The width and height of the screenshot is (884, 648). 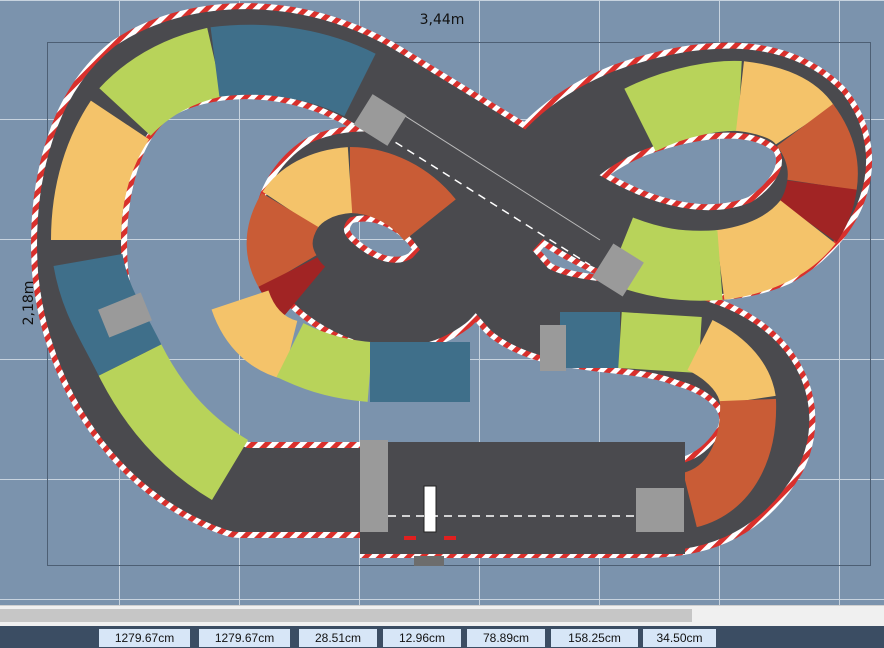 I want to click on status-value: 12.96cm, so click(x=422, y=638).